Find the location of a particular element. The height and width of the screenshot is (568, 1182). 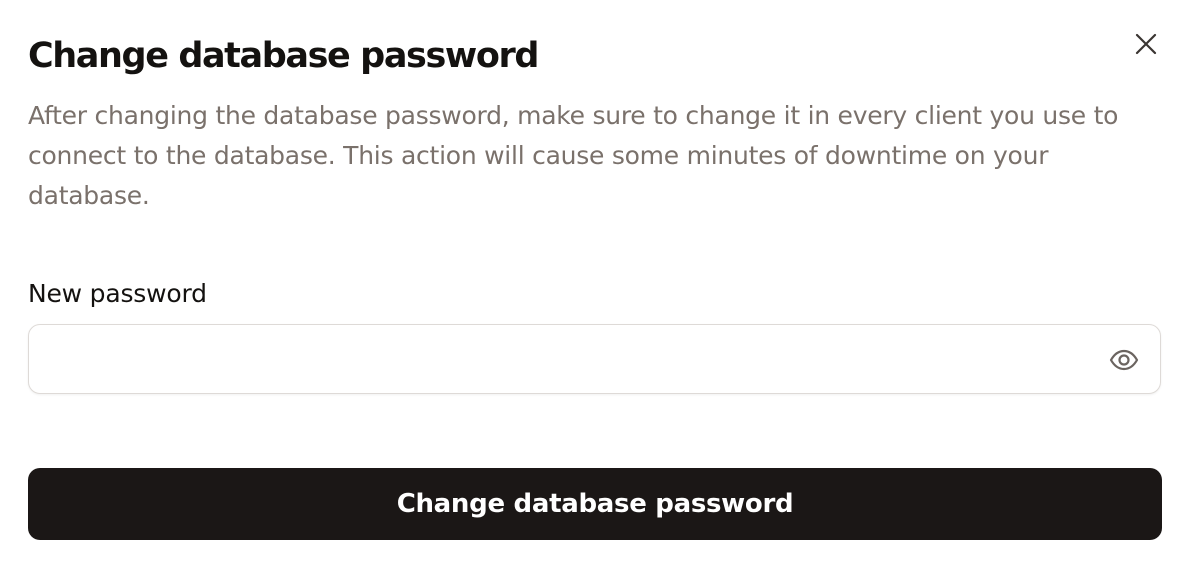

change-password-submit-button: Change database password is located at coordinates (595, 504).